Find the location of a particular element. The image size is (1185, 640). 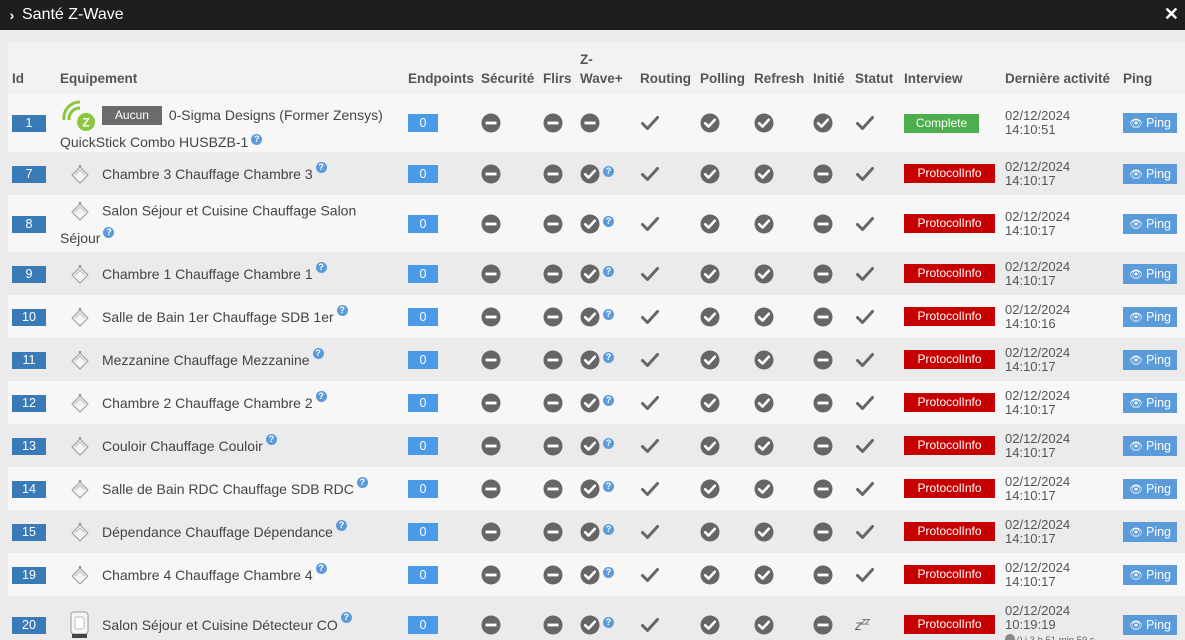

uptime-duration: 0 j 3 h 51 min 59 s is located at coordinates (1060, 636).